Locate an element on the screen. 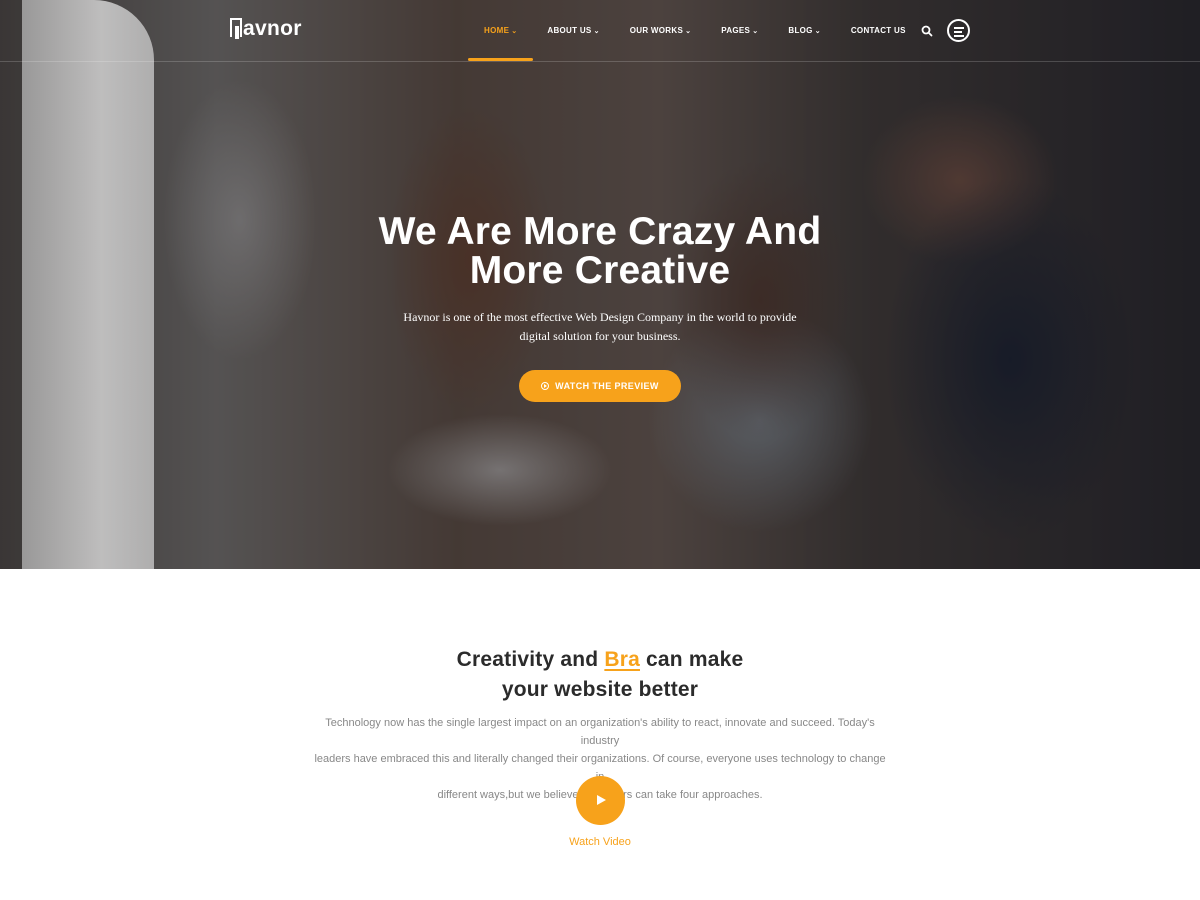  nav-item-our-works: OUR WORKS ⌄ is located at coordinates (661, 31).